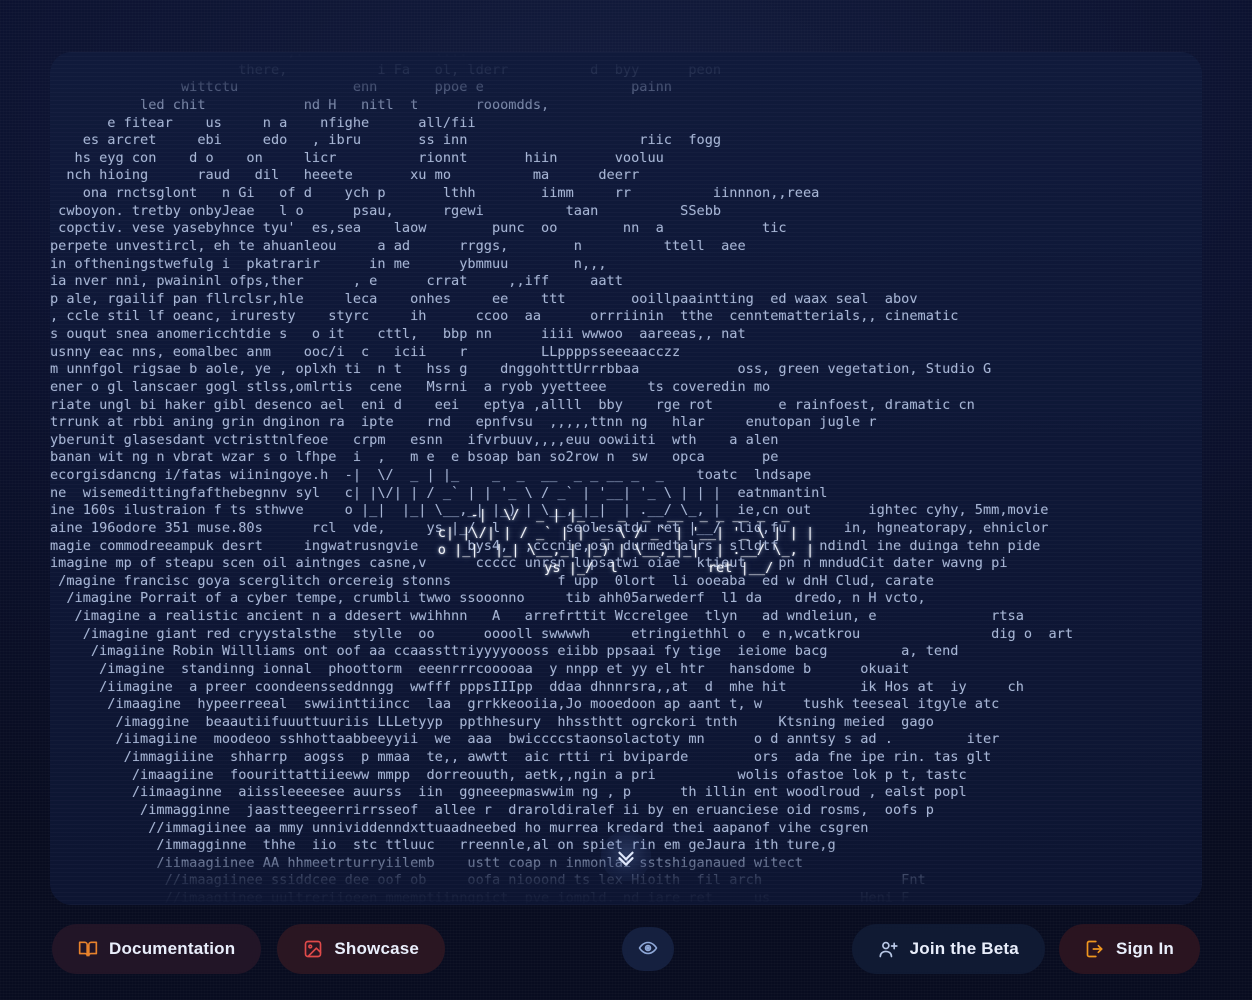  I want to click on action-bar-right-group: Join the Beta Sign In, so click(1025, 949).